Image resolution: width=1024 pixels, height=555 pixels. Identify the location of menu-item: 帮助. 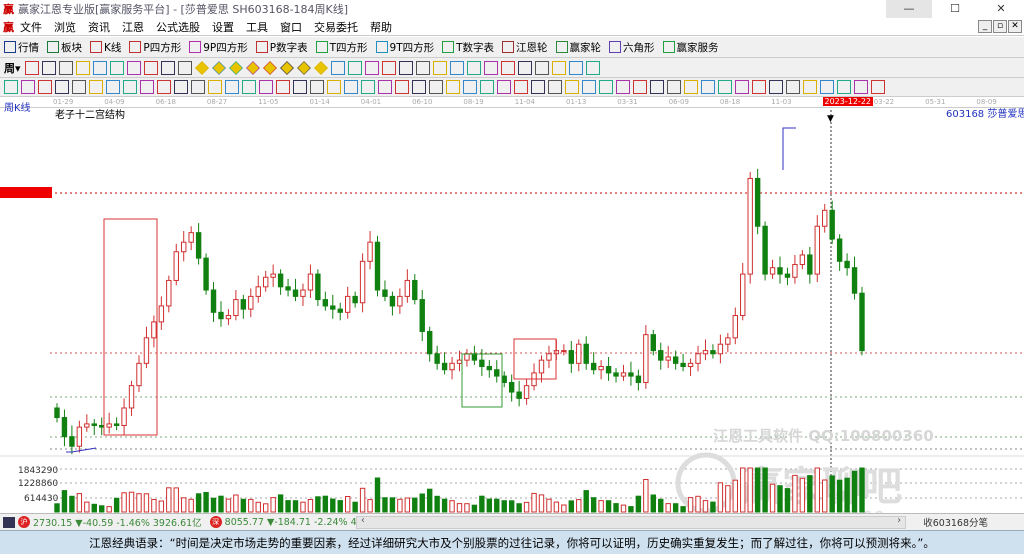
(381, 27).